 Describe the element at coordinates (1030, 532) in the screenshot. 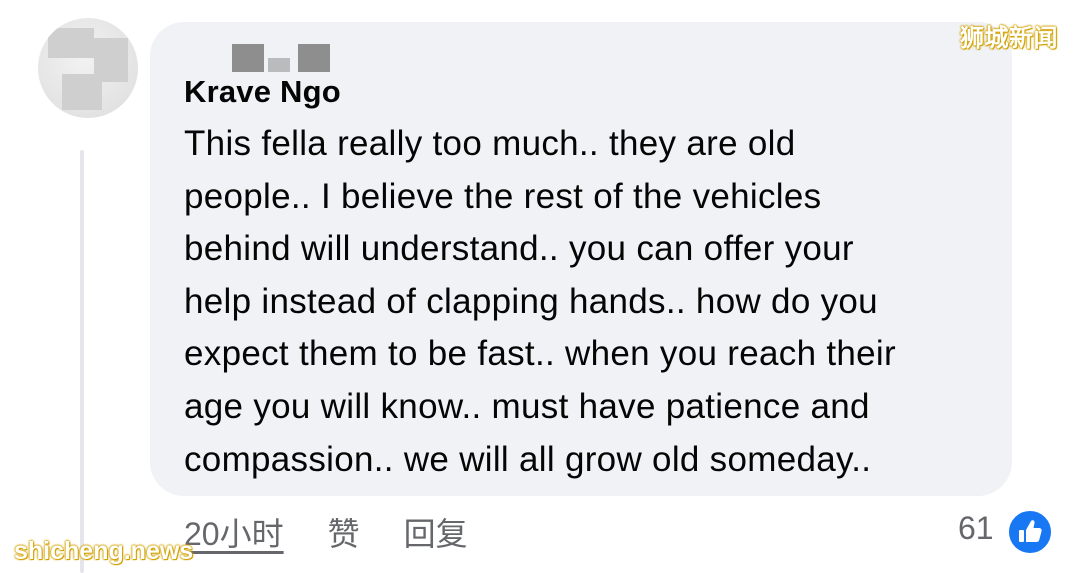

I see `thumbs-up-icon` at that location.